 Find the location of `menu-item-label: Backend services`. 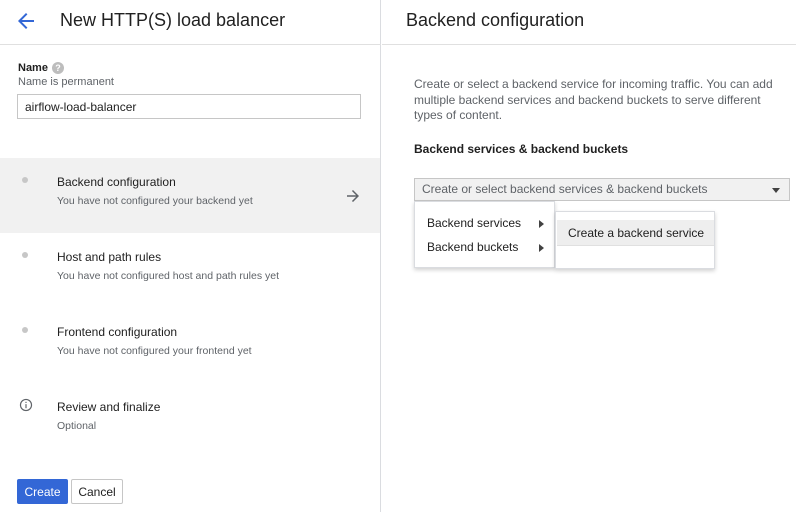

menu-item-label: Backend services is located at coordinates (474, 223).